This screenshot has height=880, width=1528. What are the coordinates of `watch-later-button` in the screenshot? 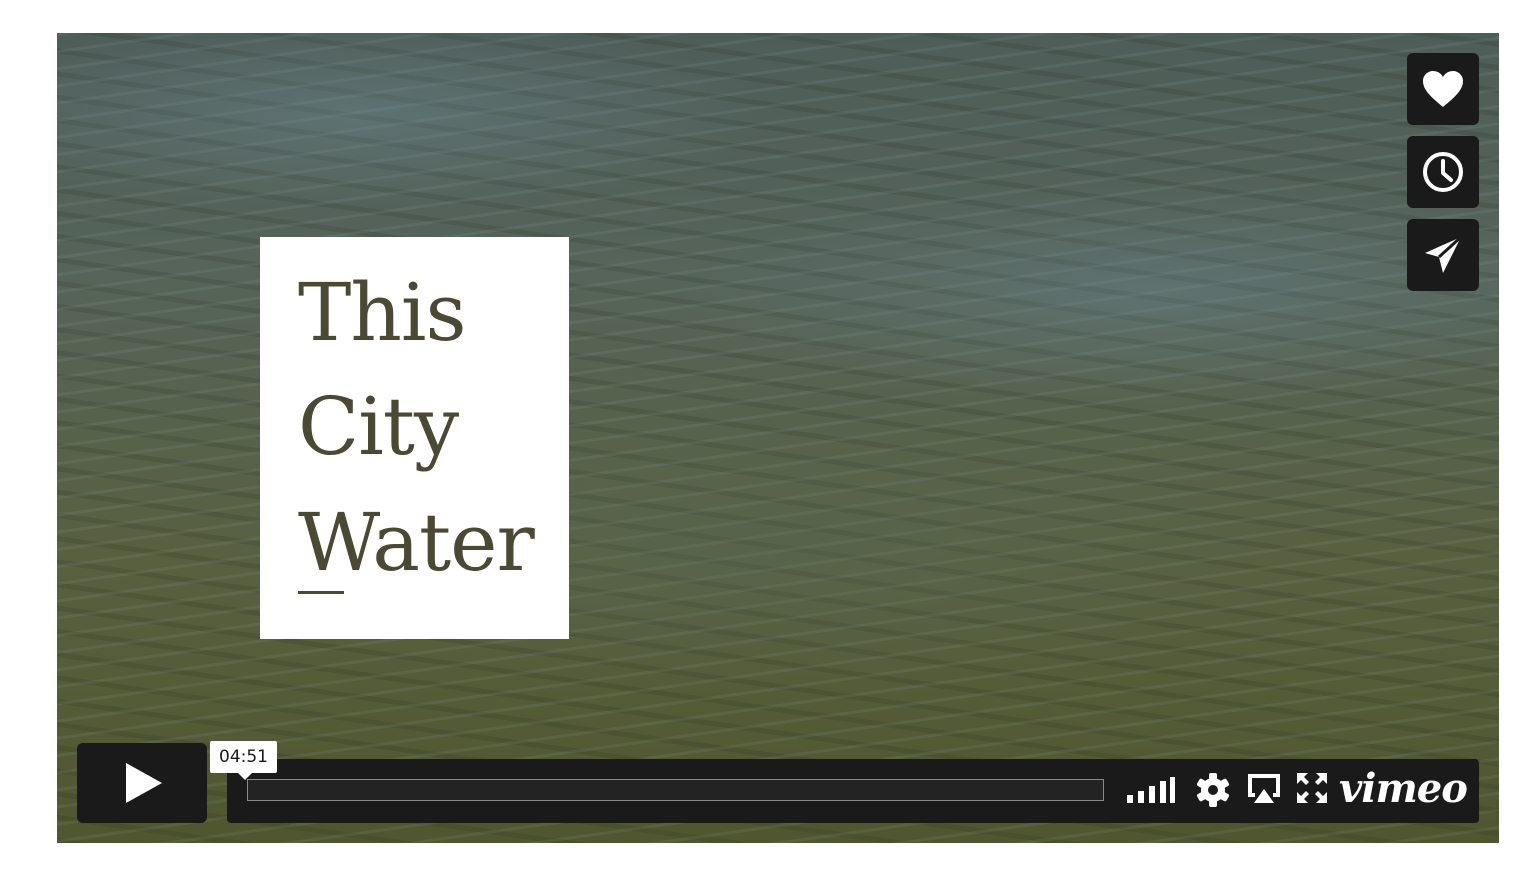 It's located at (1443, 172).